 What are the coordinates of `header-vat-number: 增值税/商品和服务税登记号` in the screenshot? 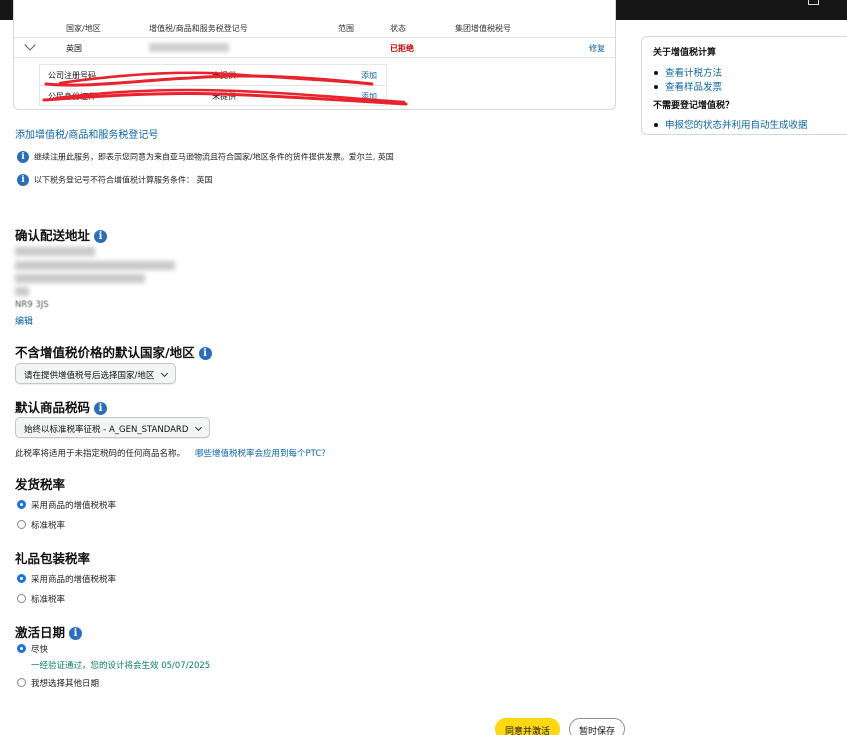 It's located at (198, 28).